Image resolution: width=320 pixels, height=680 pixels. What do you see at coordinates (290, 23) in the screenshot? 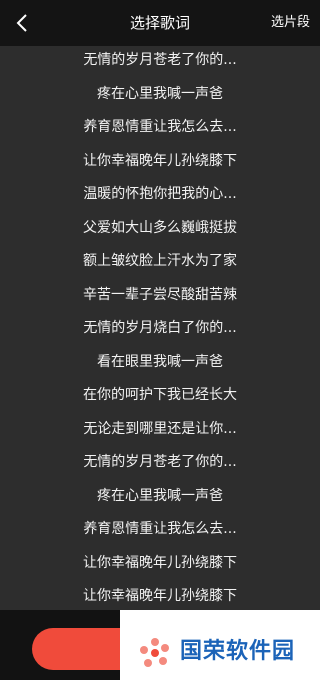
I see `select-segment-button: 选片段` at bounding box center [290, 23].